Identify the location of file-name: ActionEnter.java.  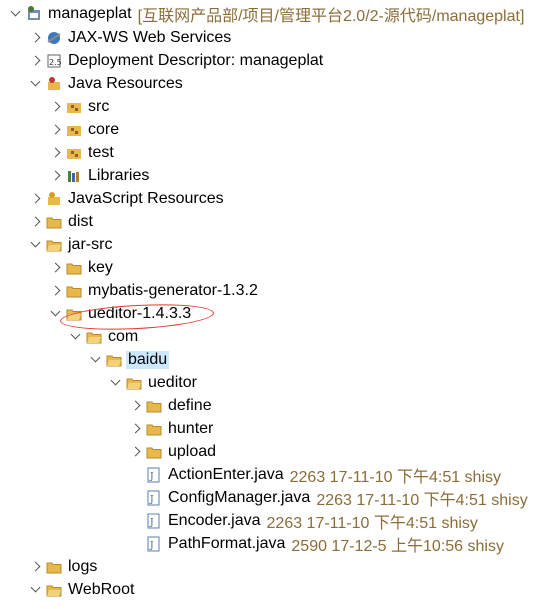
(226, 474).